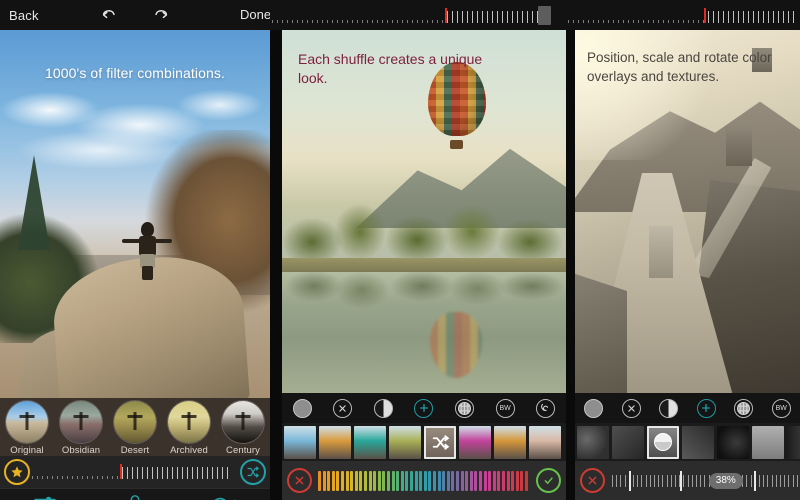  I want to click on filter-preset-obsidian: Obsidian, so click(81, 428).